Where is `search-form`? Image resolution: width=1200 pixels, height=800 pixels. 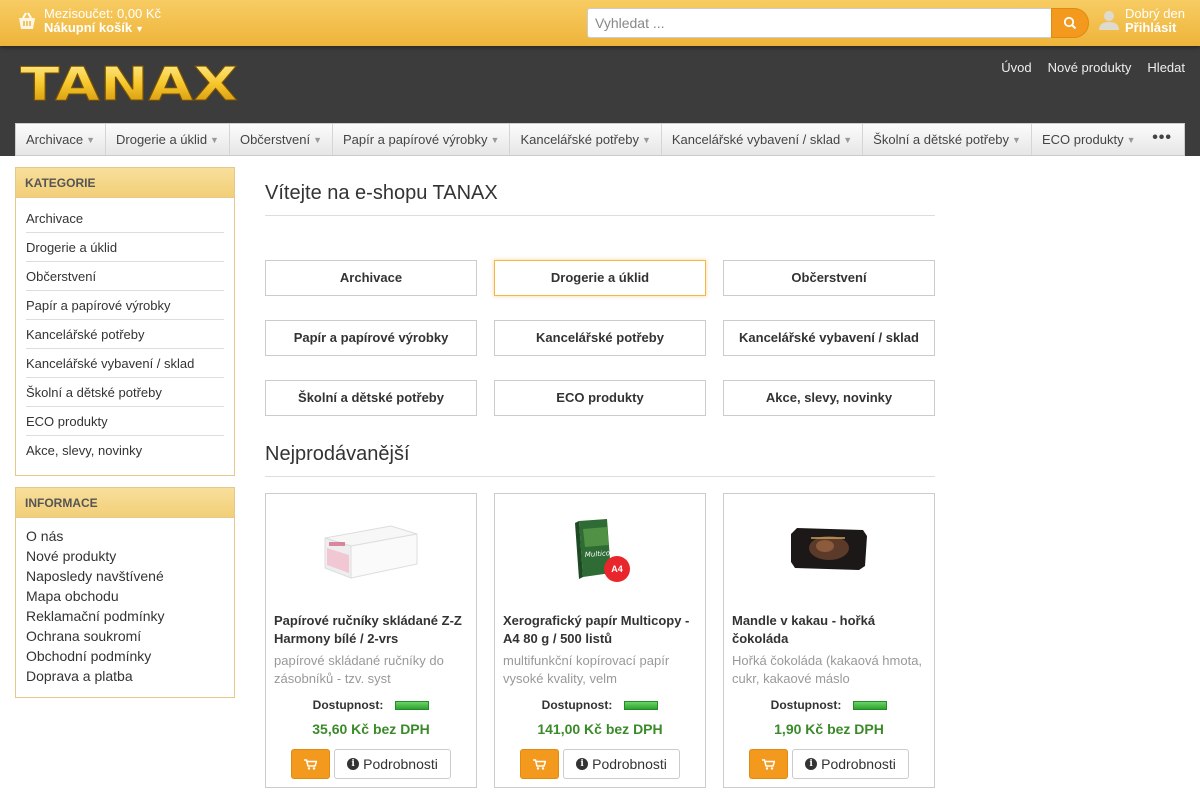 search-form is located at coordinates (838, 23).